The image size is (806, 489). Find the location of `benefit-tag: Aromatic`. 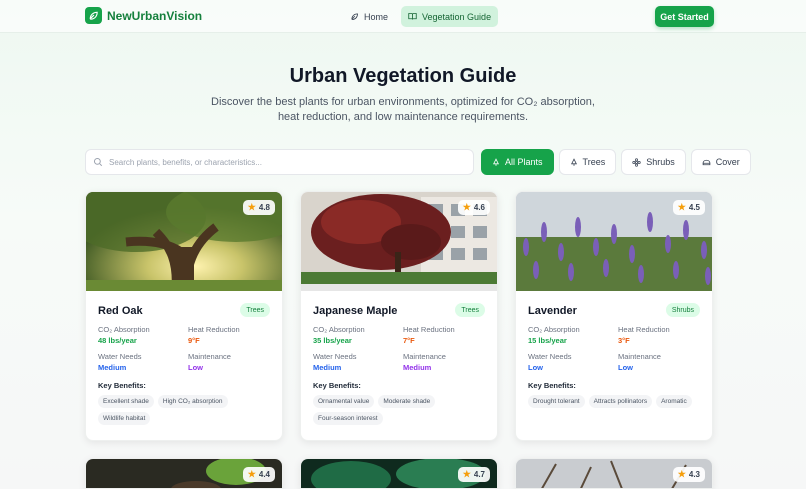

benefit-tag: Aromatic is located at coordinates (674, 401).